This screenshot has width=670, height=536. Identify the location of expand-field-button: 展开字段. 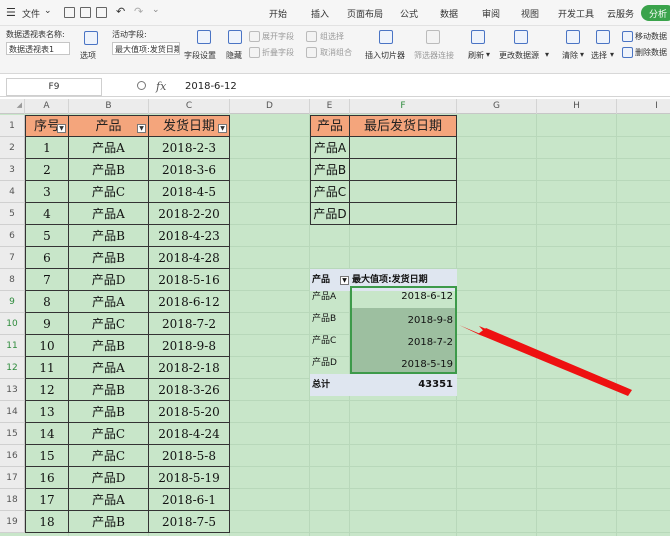
(278, 36).